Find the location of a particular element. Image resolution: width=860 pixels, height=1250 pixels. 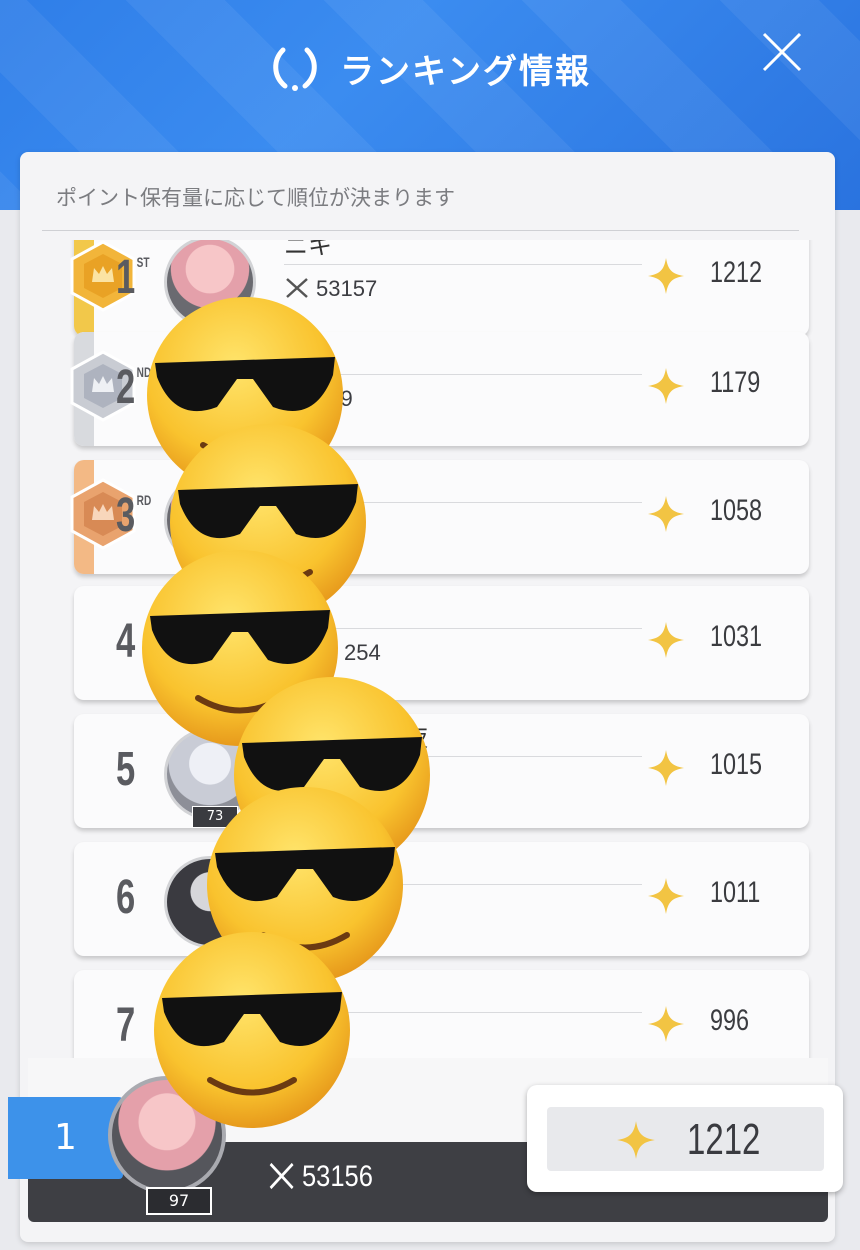

my-rank-badge: 1 is located at coordinates (65, 1138).